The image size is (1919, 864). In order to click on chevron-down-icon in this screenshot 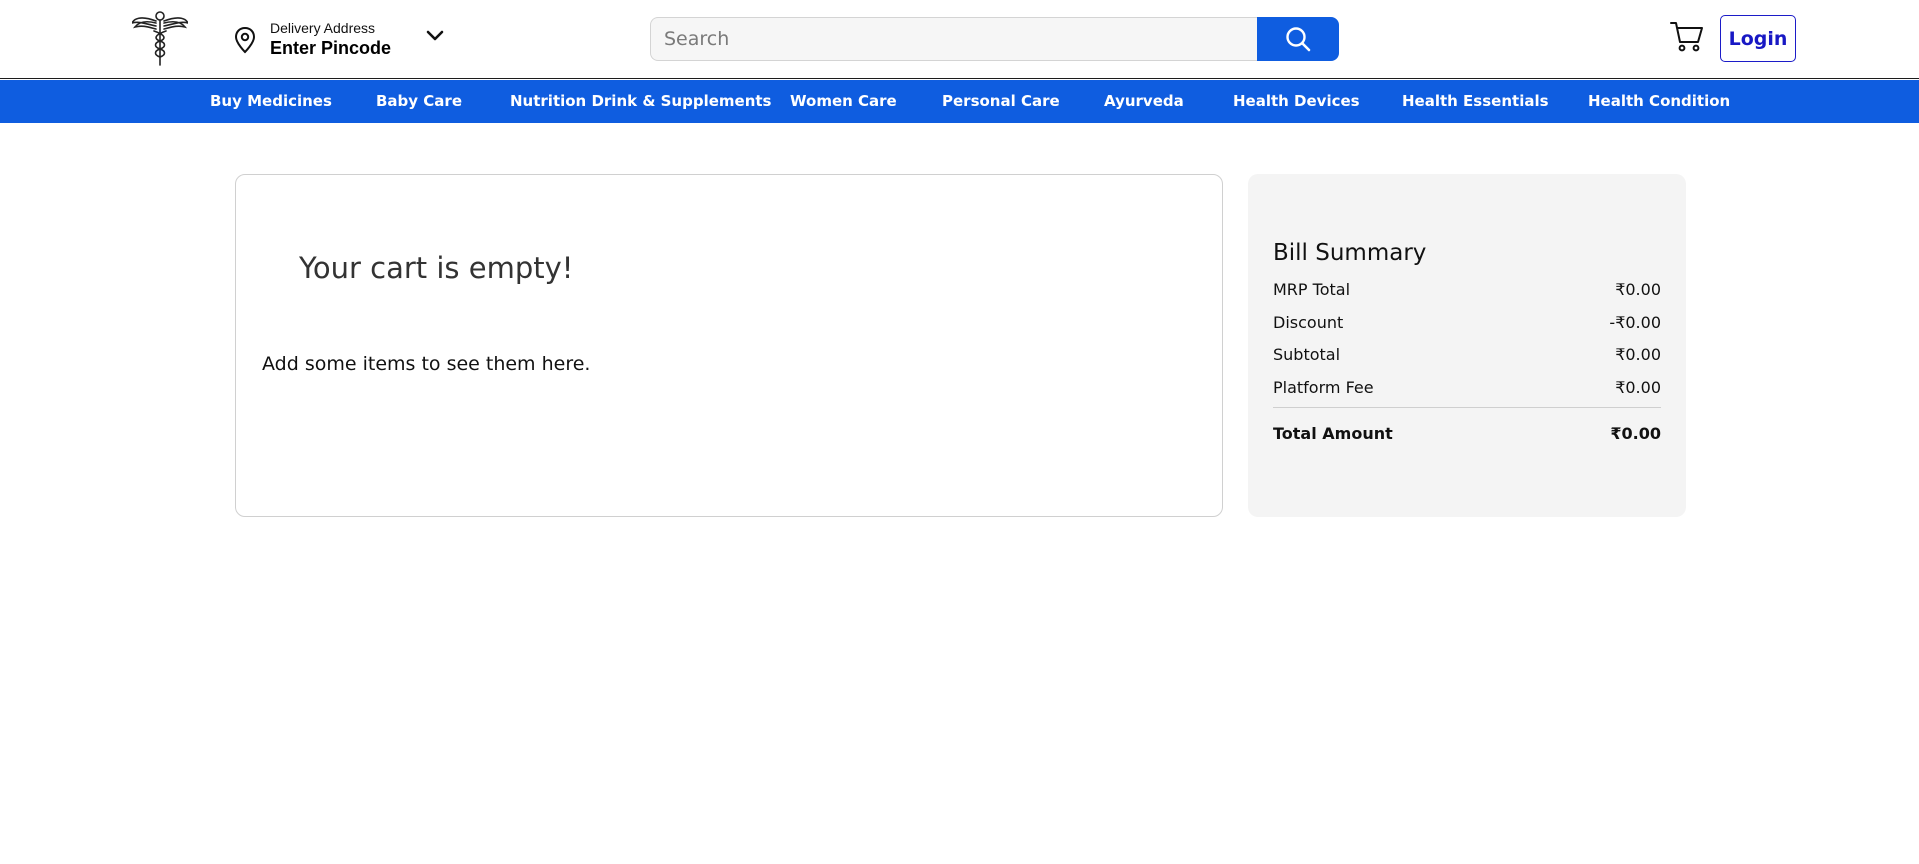, I will do `click(435, 36)`.